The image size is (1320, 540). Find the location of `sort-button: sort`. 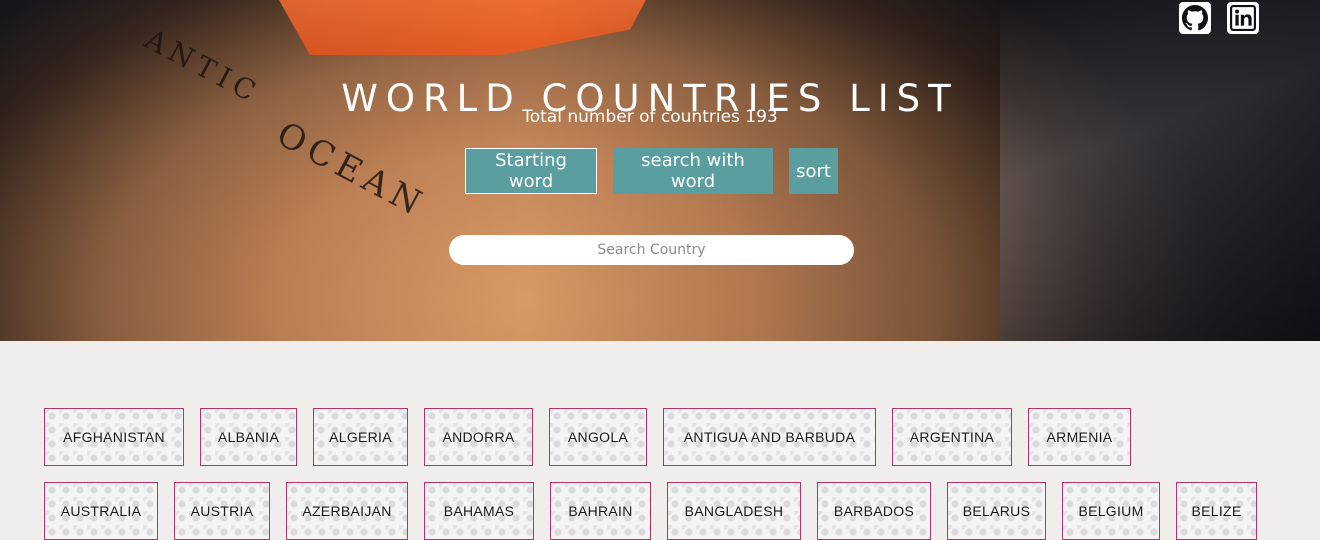

sort-button: sort is located at coordinates (813, 171).